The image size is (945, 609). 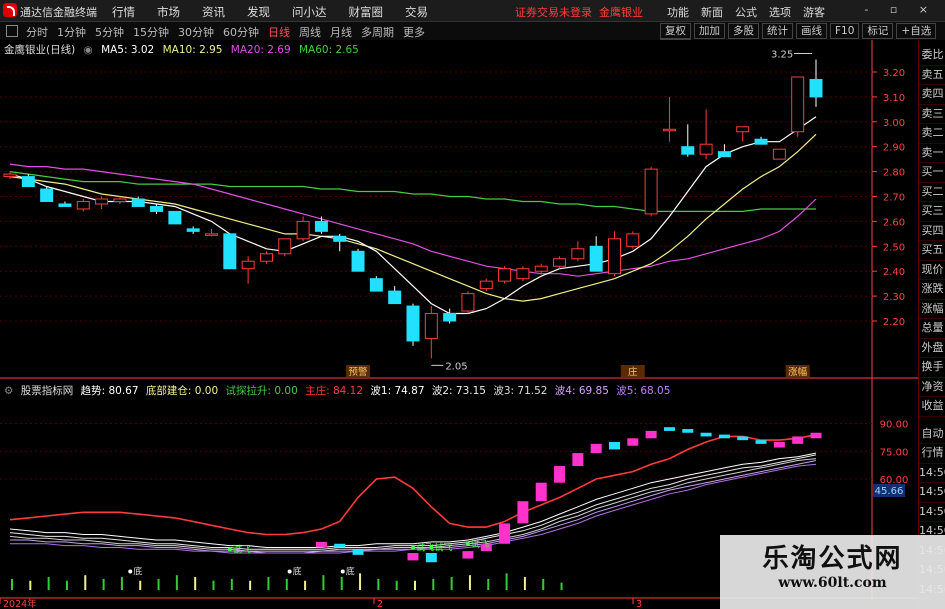 What do you see at coordinates (639, 604) in the screenshot?
I see `date-label-2: 3` at bounding box center [639, 604].